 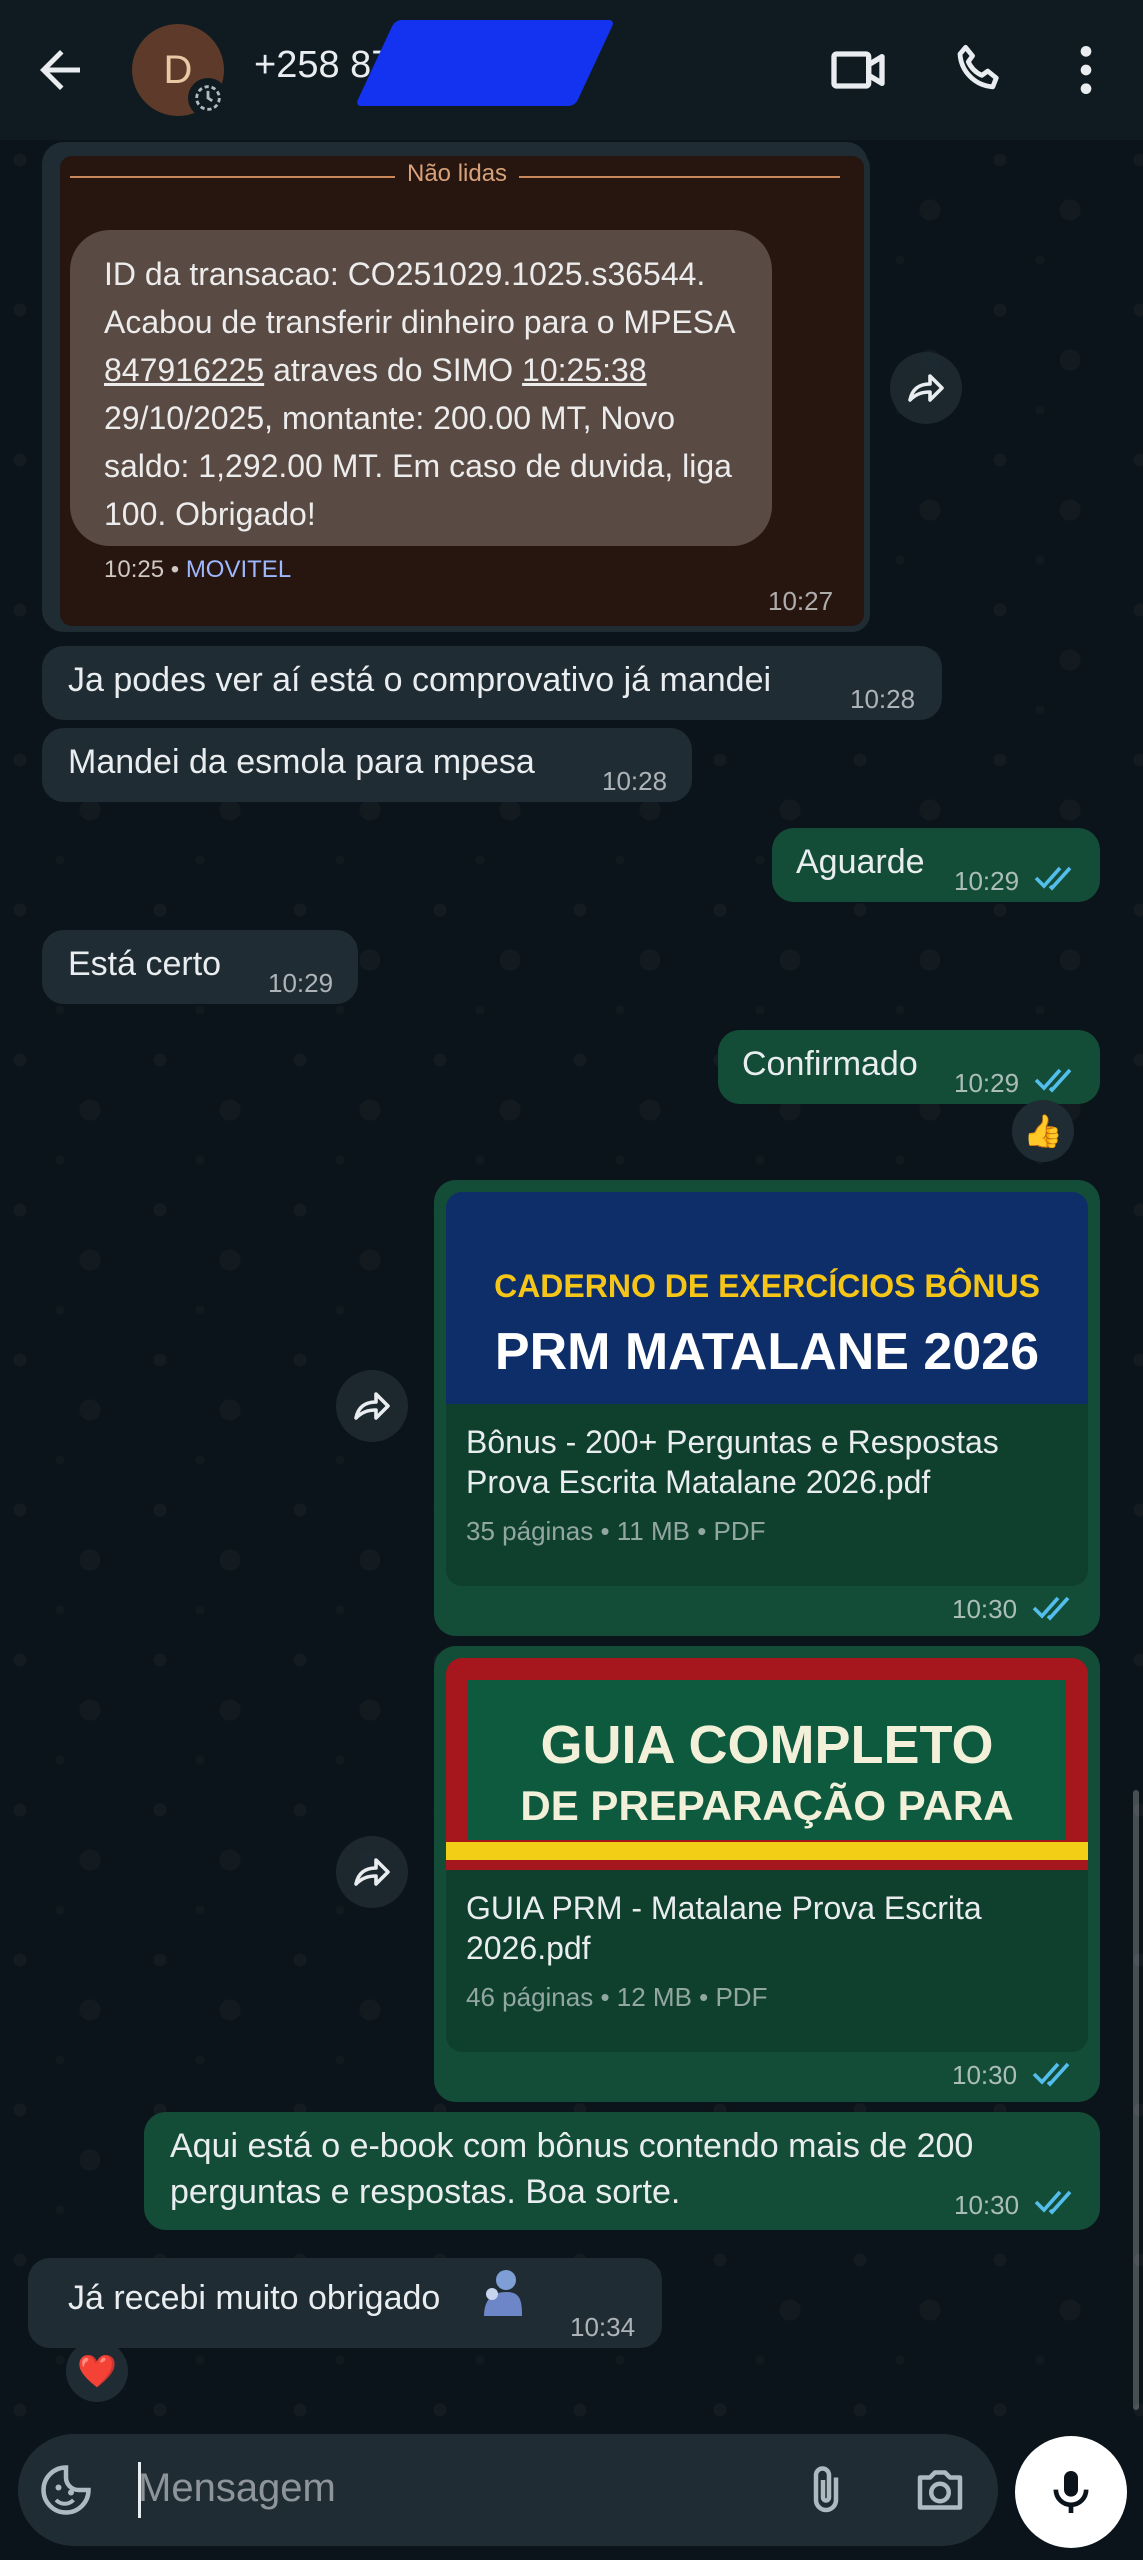 I want to click on thumbnail-title: PRM MATALANE 2026, so click(x=767, y=1352).